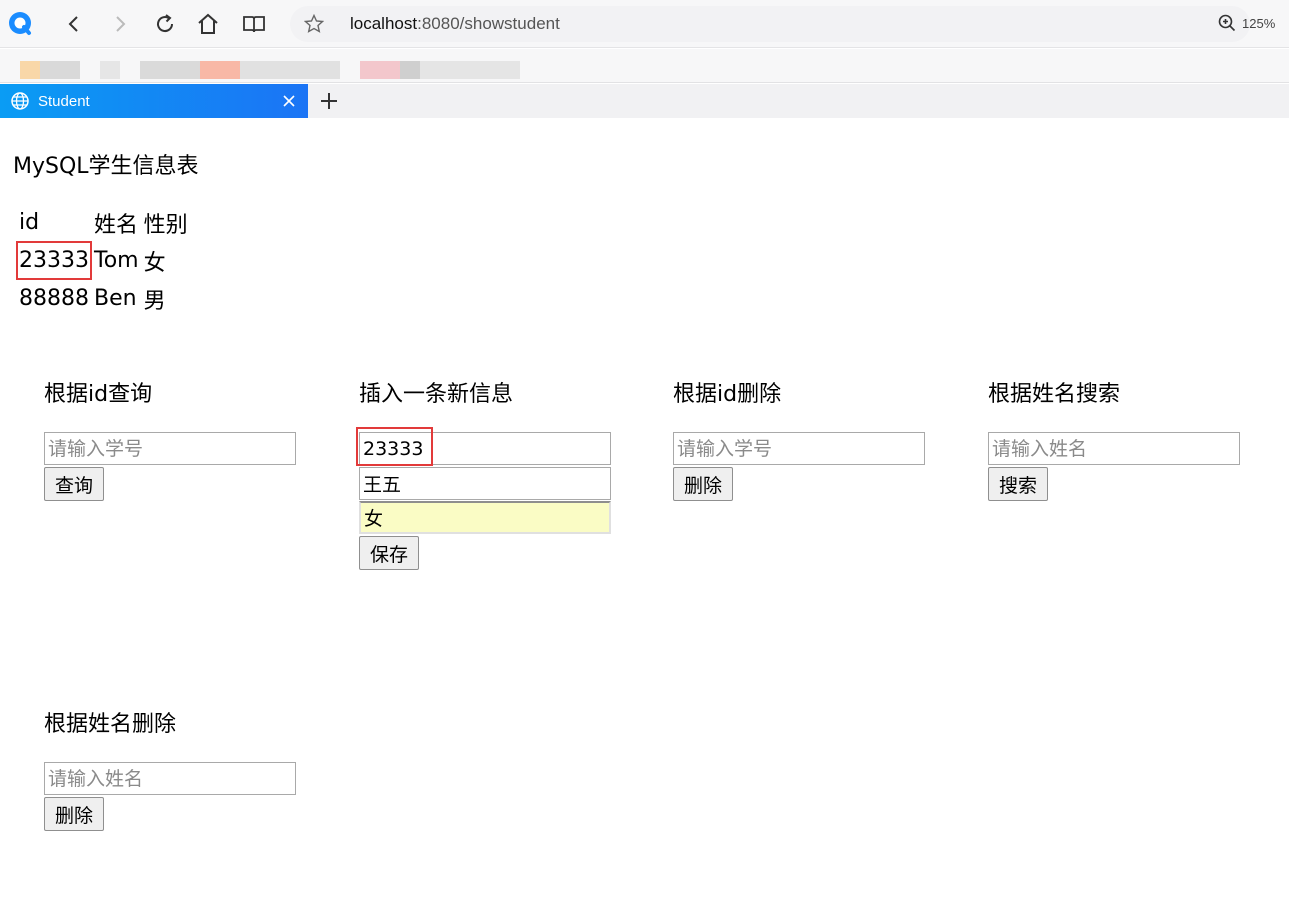 The height and width of the screenshot is (902, 1289). I want to click on student-table: id 姓名 性别 23333 Tom 女 88888 Ben 男, so click(103, 260).